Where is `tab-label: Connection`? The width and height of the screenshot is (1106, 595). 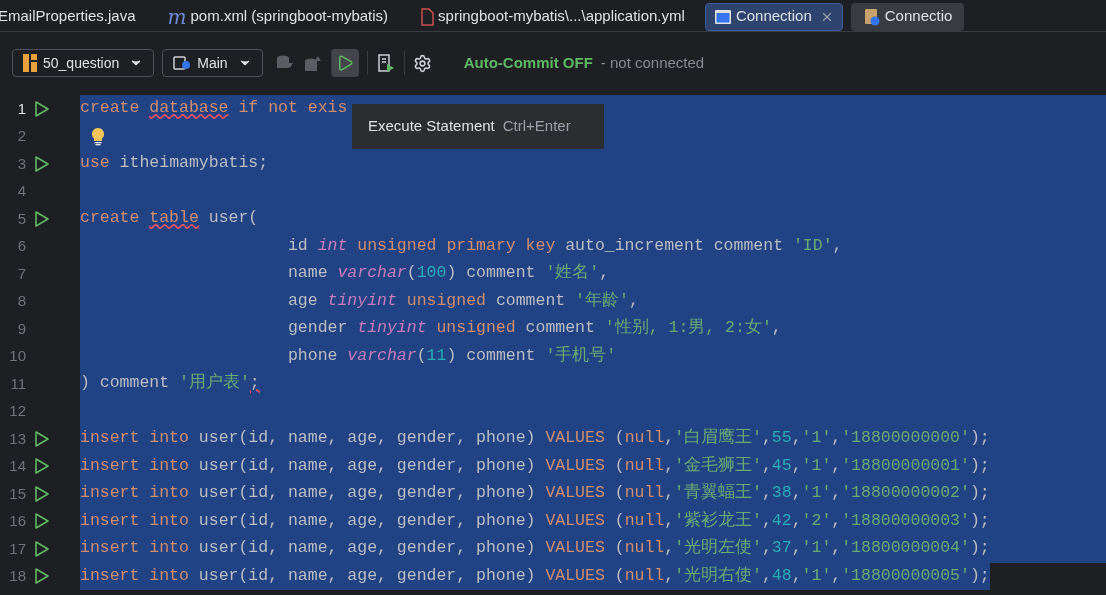 tab-label: Connection is located at coordinates (773, 16).